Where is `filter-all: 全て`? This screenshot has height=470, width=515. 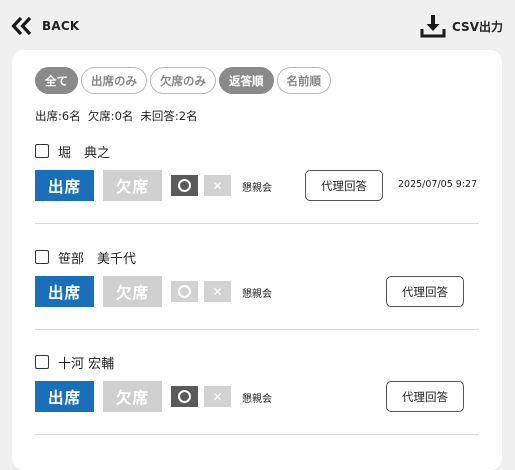
filter-all: 全て is located at coordinates (56, 80).